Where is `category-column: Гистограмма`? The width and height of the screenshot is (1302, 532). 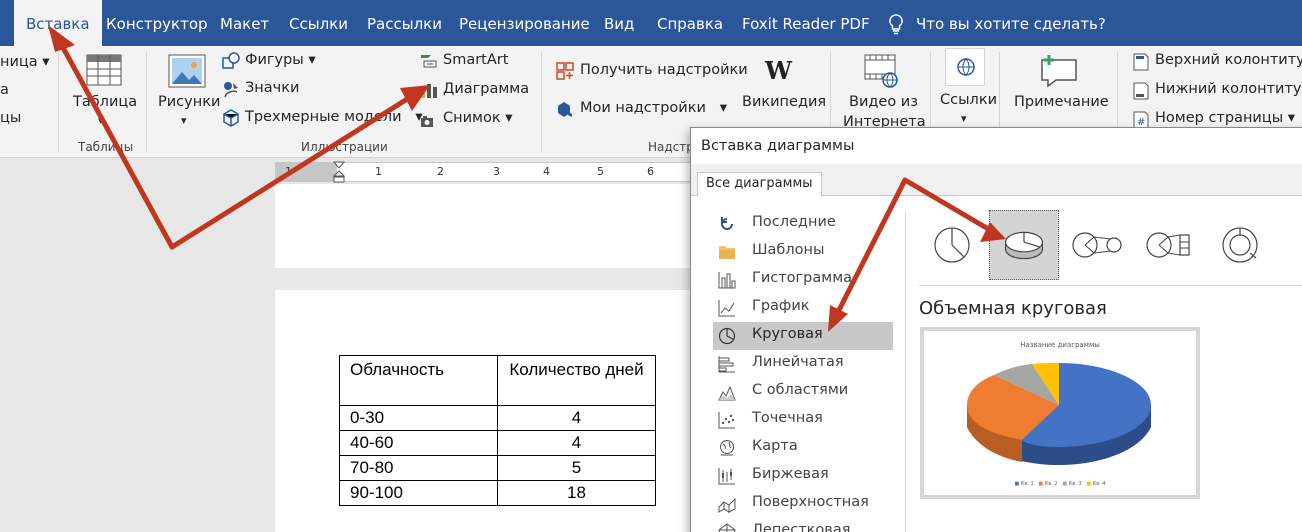
category-column: Гистограмма is located at coordinates (803, 280).